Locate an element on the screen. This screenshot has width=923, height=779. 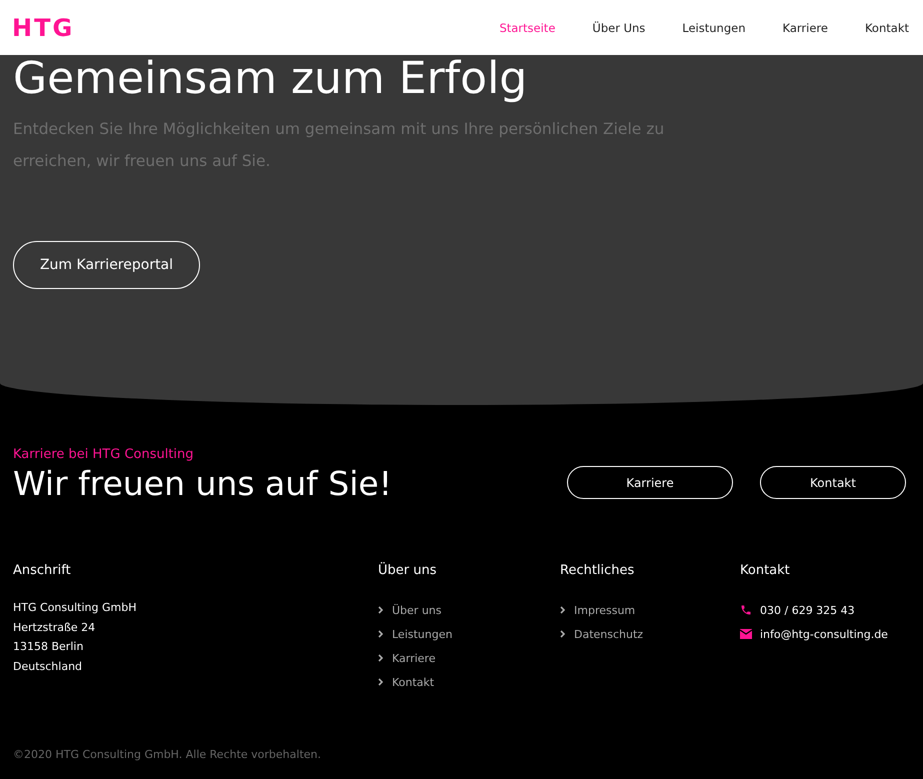
address-line: Hertzstraße 24 is located at coordinates (54, 628).